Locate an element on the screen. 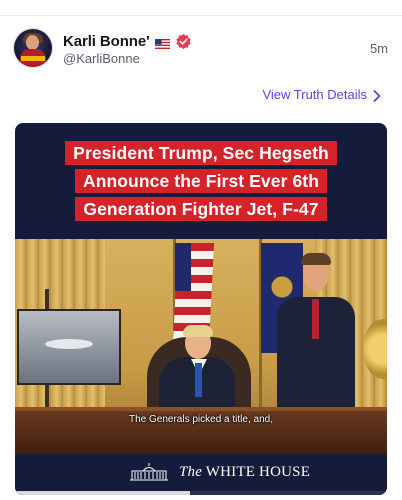 The width and height of the screenshot is (402, 500). headline-line-1: President Trump, Sec Hegseth is located at coordinates (201, 153).